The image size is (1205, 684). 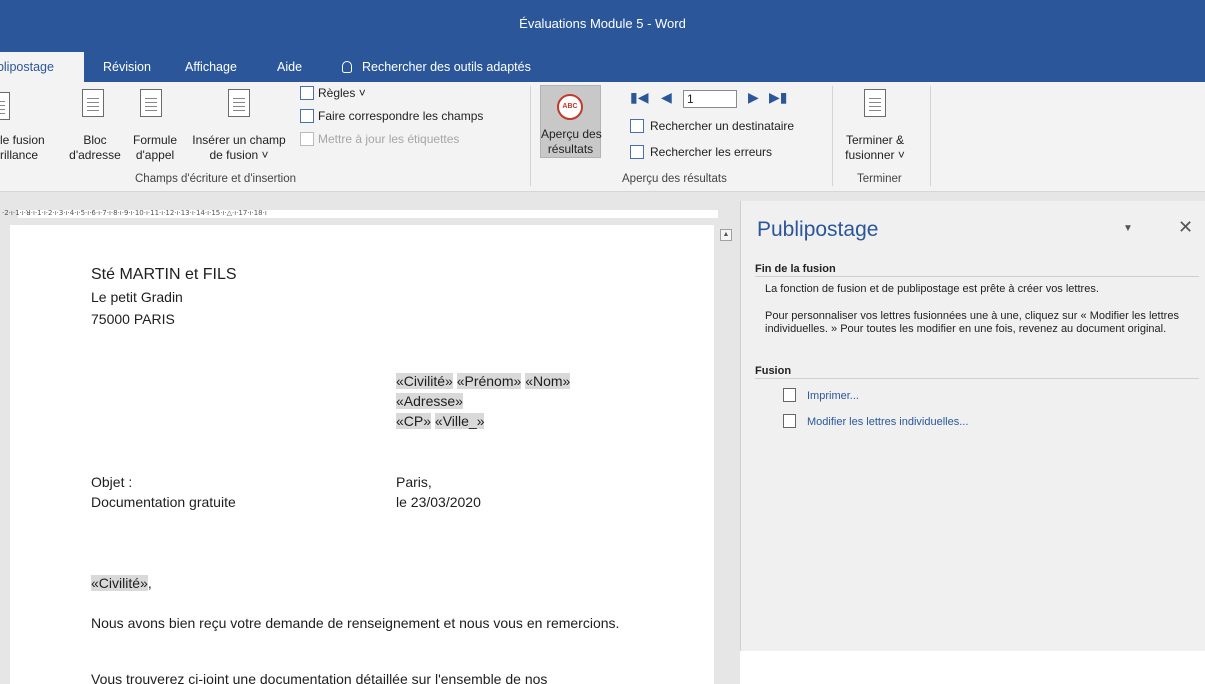 I want to click on printer-icon, so click(x=789, y=395).